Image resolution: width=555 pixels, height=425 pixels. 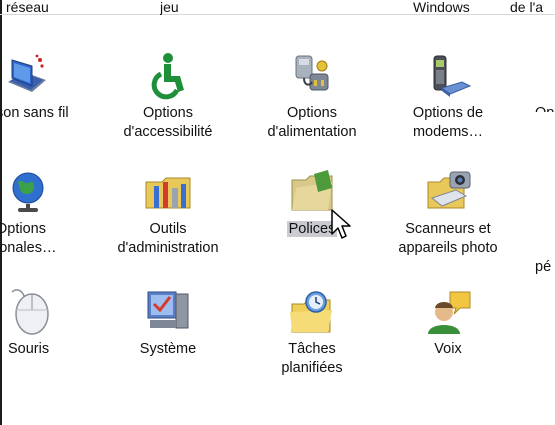 I want to click on power-plug-icon, so click(x=312, y=76).